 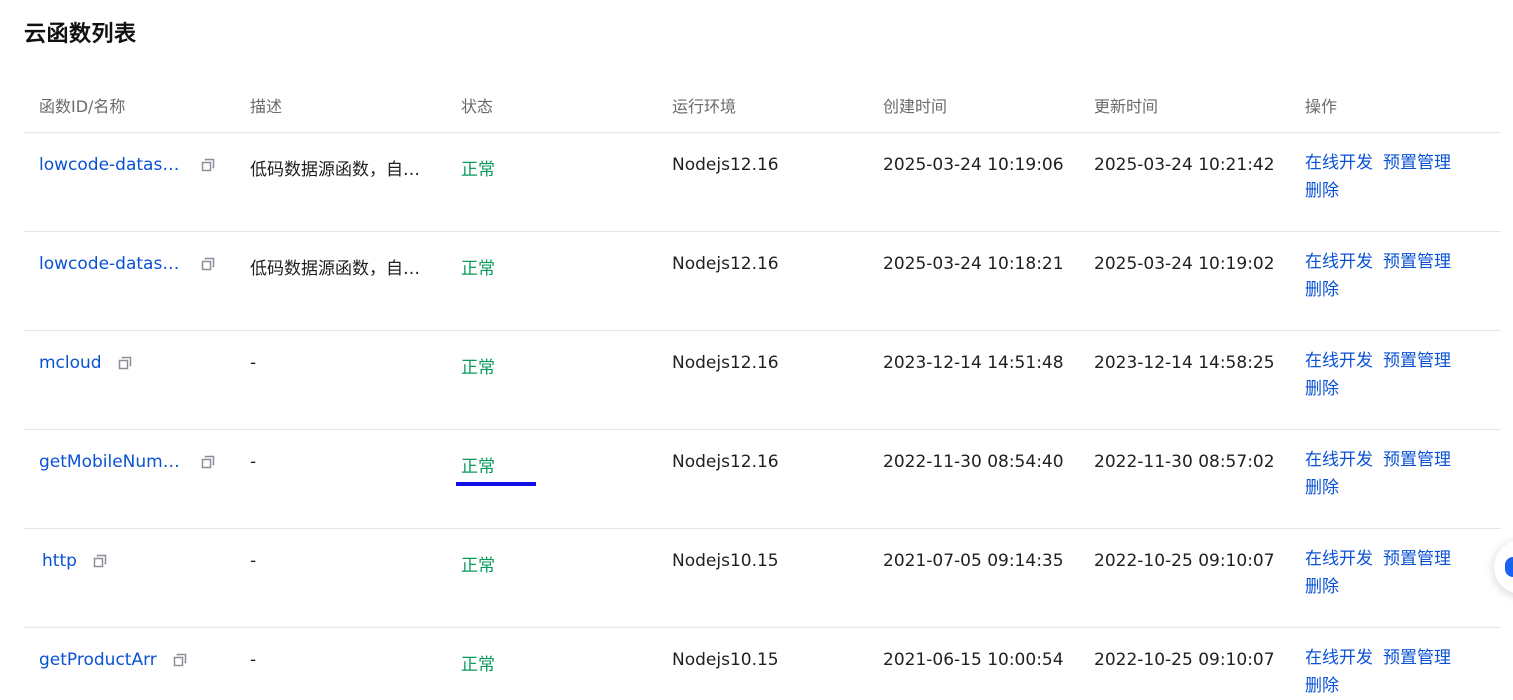 I want to click on header-ops: 操作, so click(x=1321, y=106).